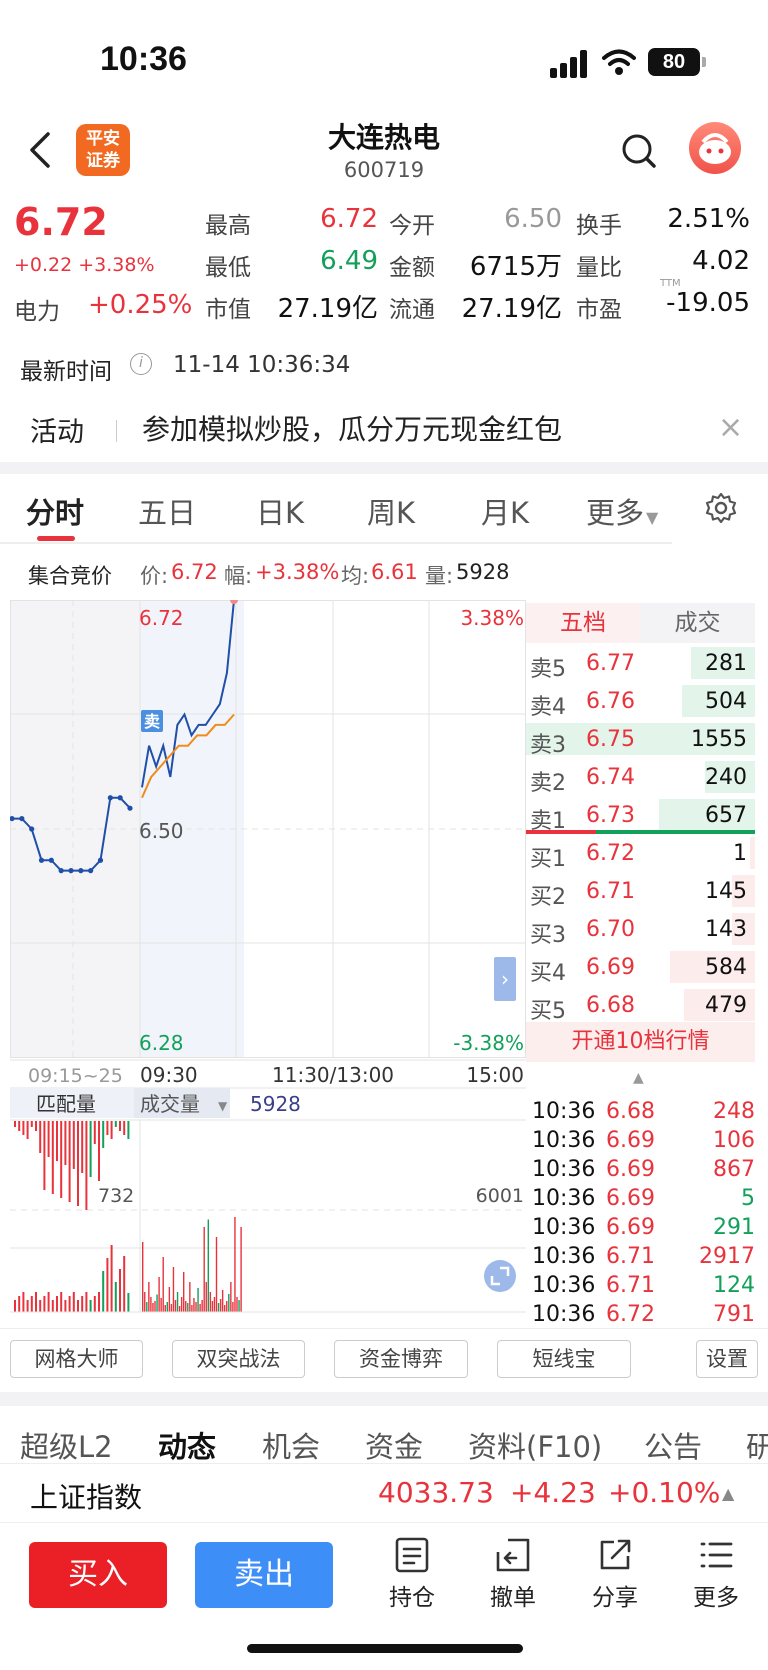 This screenshot has width=768, height=1670. Describe the element at coordinates (640, 777) in the screenshot. I see `ask-level-row: 卖2 6.74 240` at that location.